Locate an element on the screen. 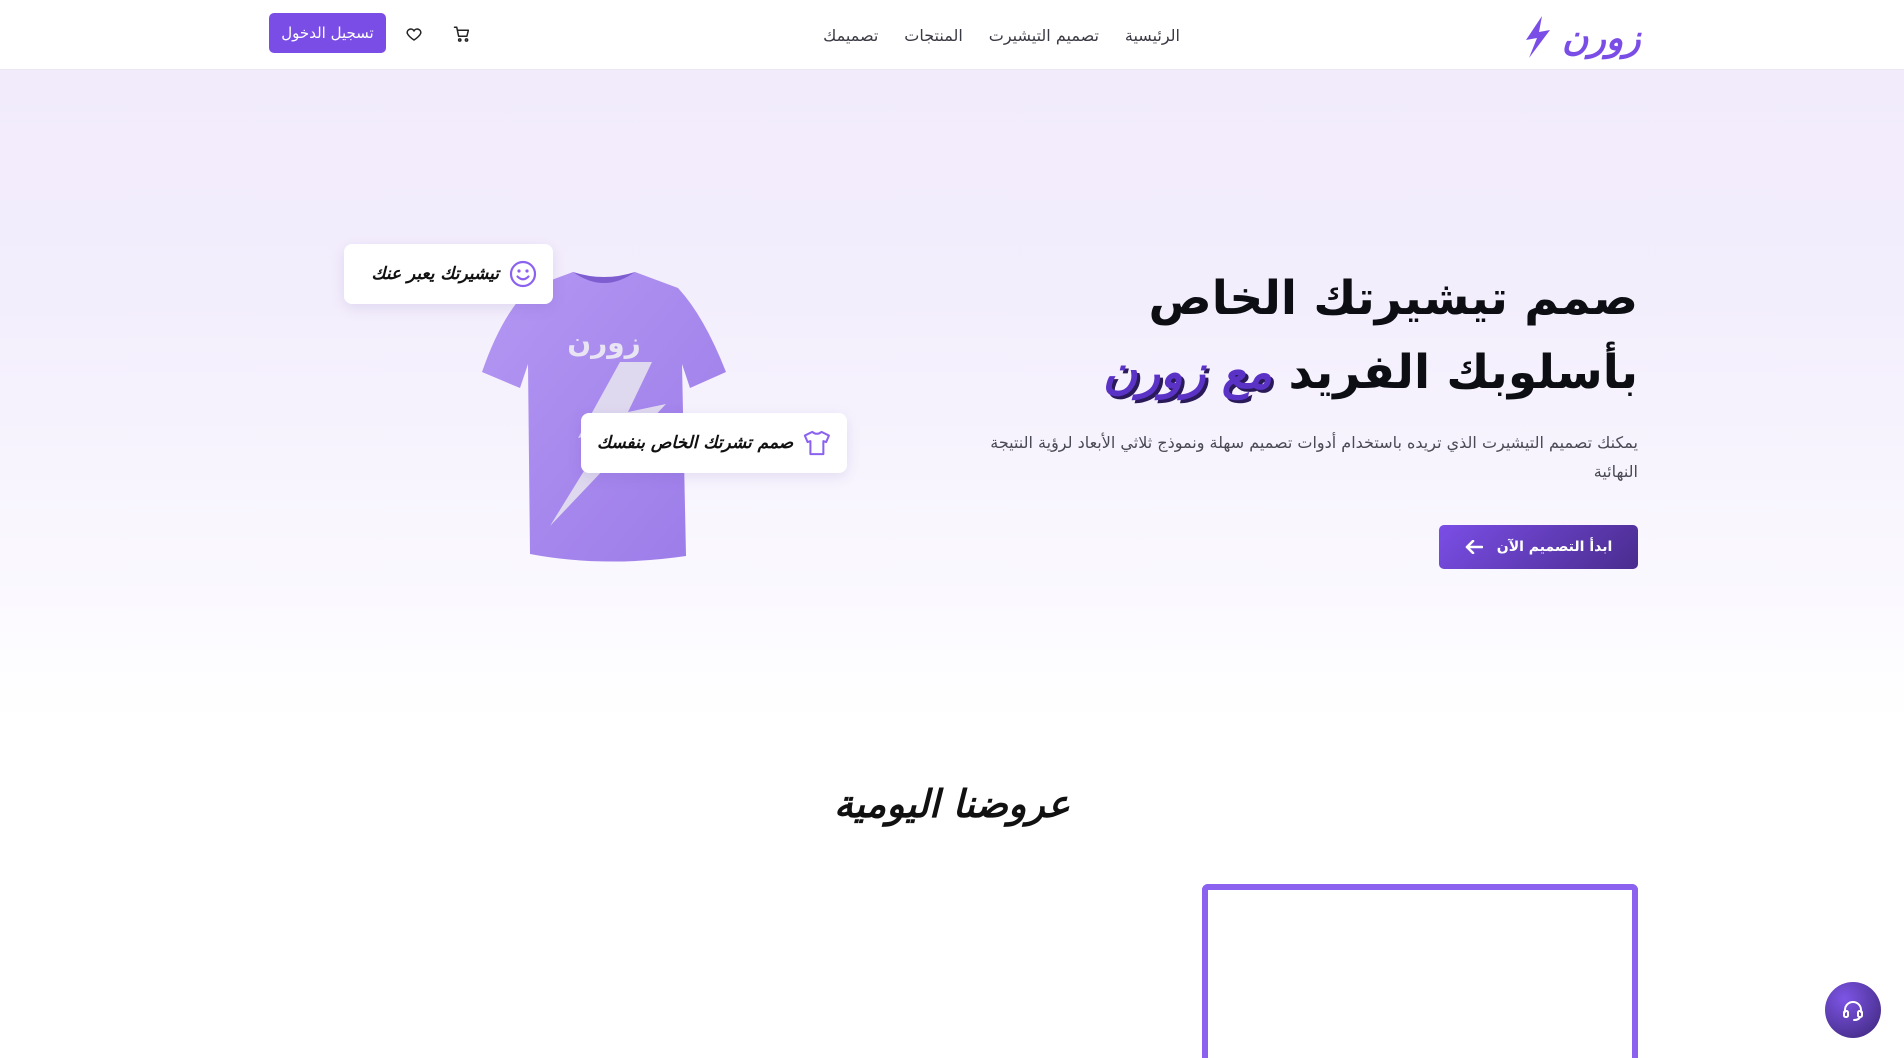 This screenshot has height=1058, width=1904. heart-icon is located at coordinates (414, 34).